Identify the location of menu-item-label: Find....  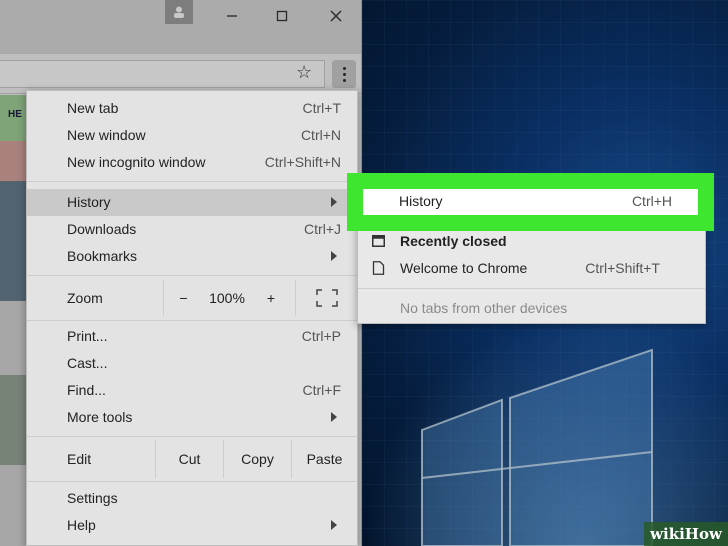
(86, 390).